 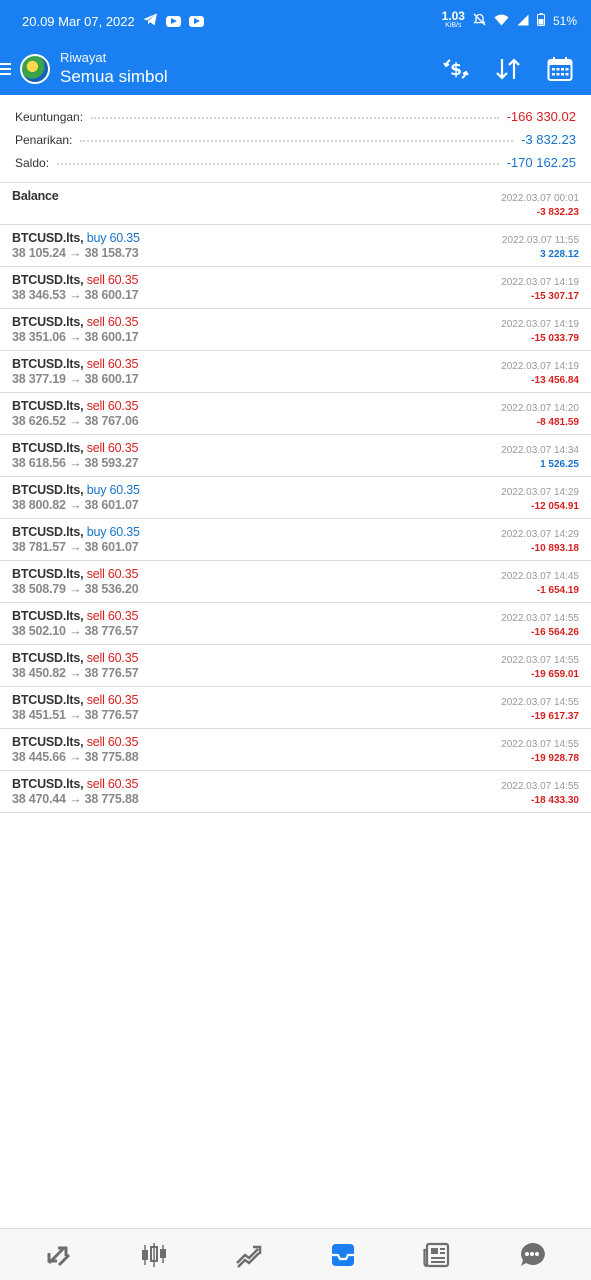 What do you see at coordinates (540, 450) in the screenshot?
I see `deal-time: 2022.03.07 14:34` at bounding box center [540, 450].